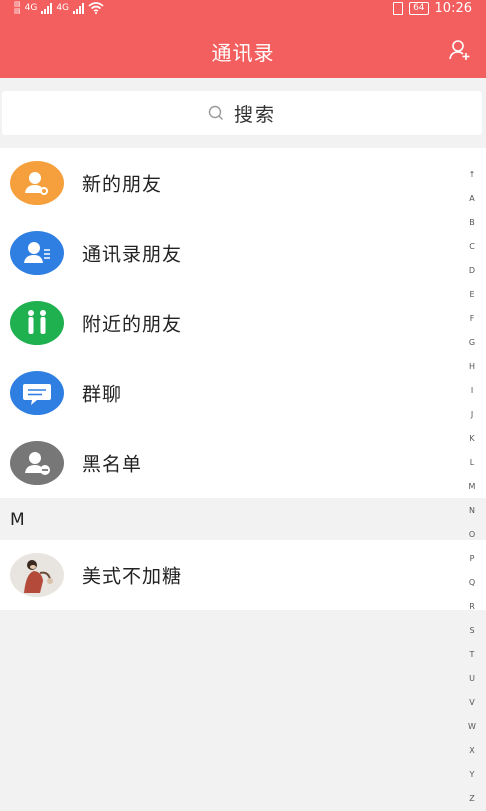 The width and height of the screenshot is (486, 811). I want to click on clock: 10:26, so click(453, 8).